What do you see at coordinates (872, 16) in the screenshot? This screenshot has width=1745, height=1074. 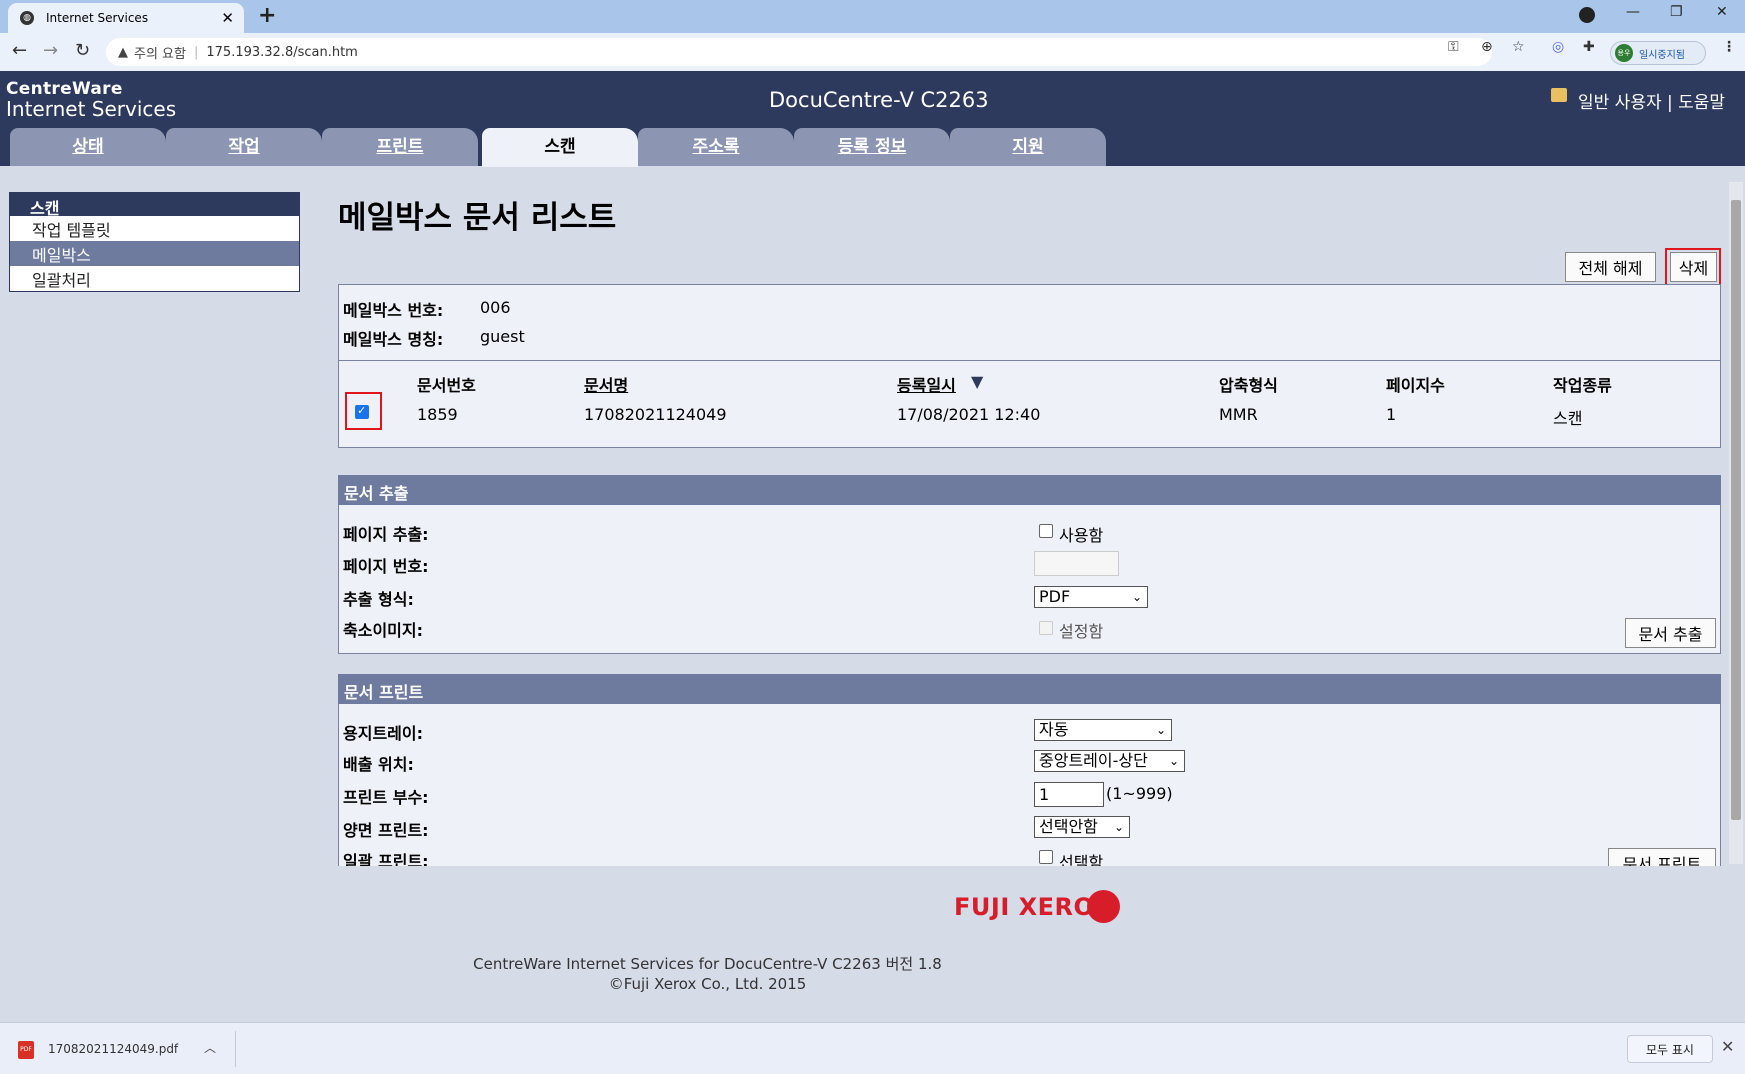 I see `browser-tab-strip: ◍ Internet Services ✕ + — ❐ ✕` at bounding box center [872, 16].